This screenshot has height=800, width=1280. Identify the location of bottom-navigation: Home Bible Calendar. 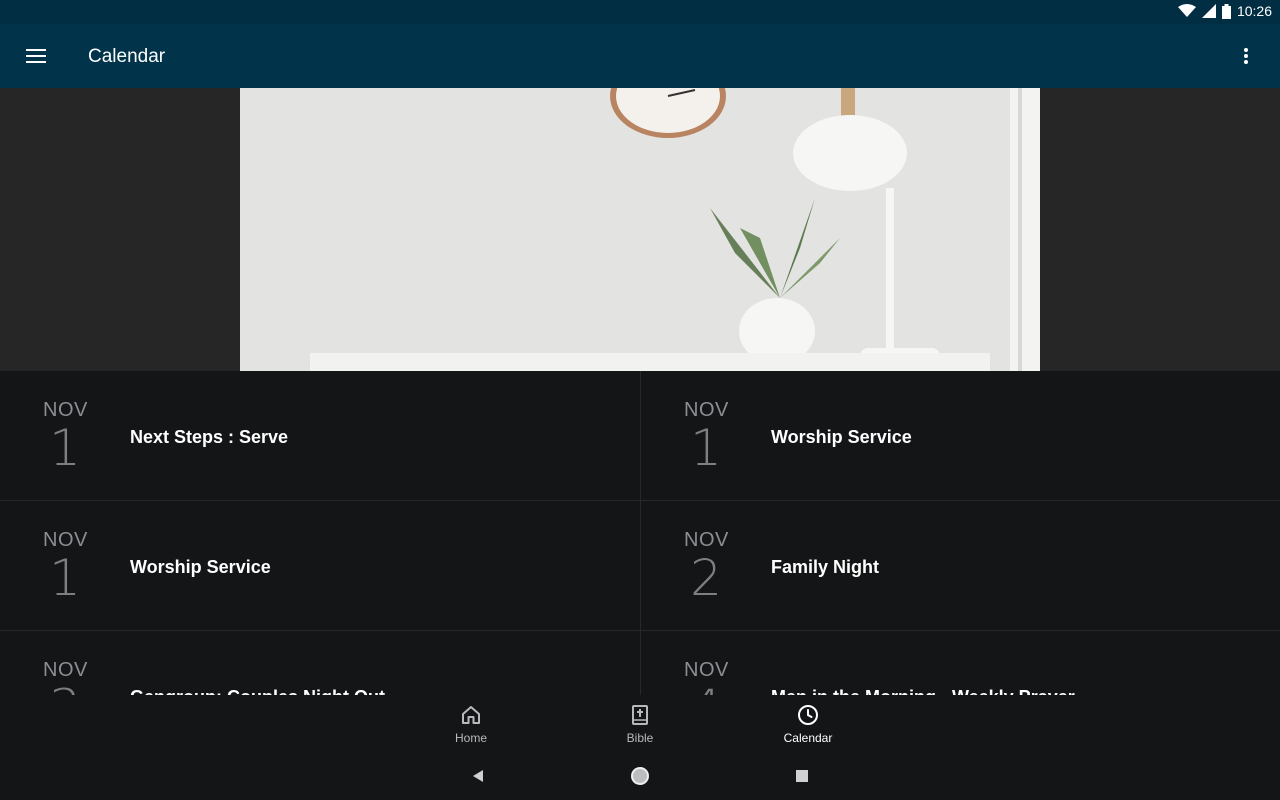
(640, 723).